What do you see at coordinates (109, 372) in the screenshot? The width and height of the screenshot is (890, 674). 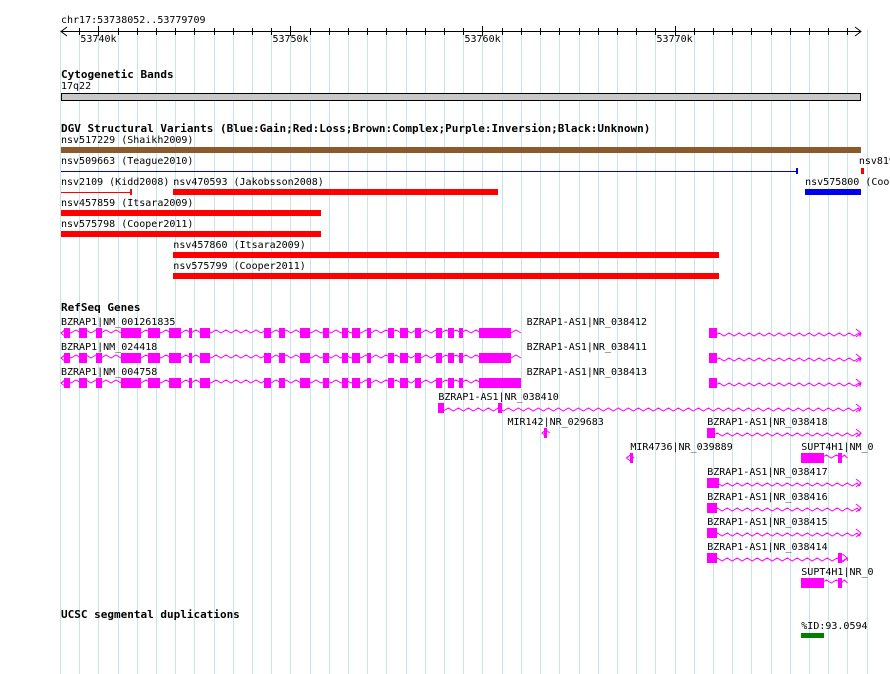 I see `refseq-gene-label: BZRAP1|NM_004758` at bounding box center [109, 372].